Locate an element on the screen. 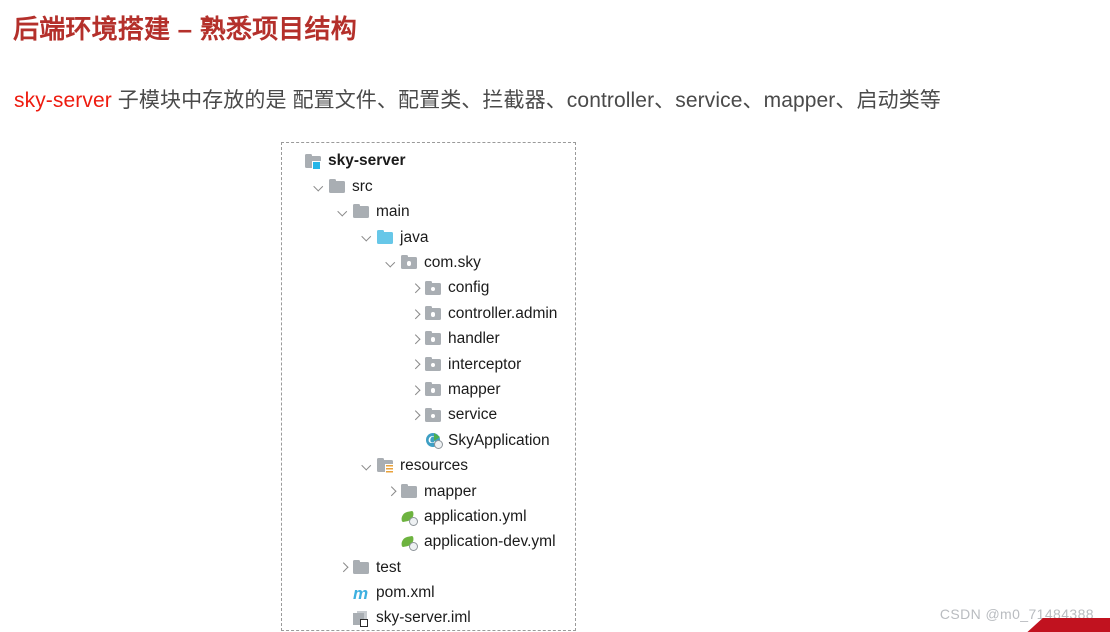 This screenshot has width=1110, height=632. tree-node: sky-server.iml is located at coordinates (428, 618).